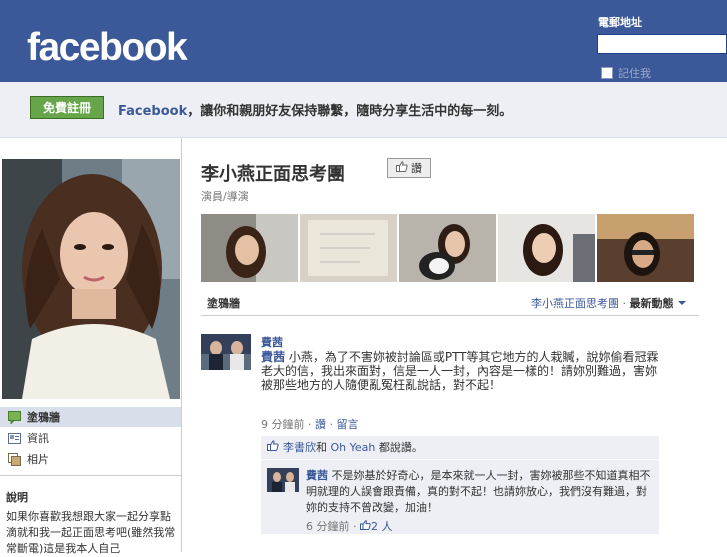 The image size is (727, 557). I want to click on top-bar: facebook 電郵地址 記住我, so click(363, 41).